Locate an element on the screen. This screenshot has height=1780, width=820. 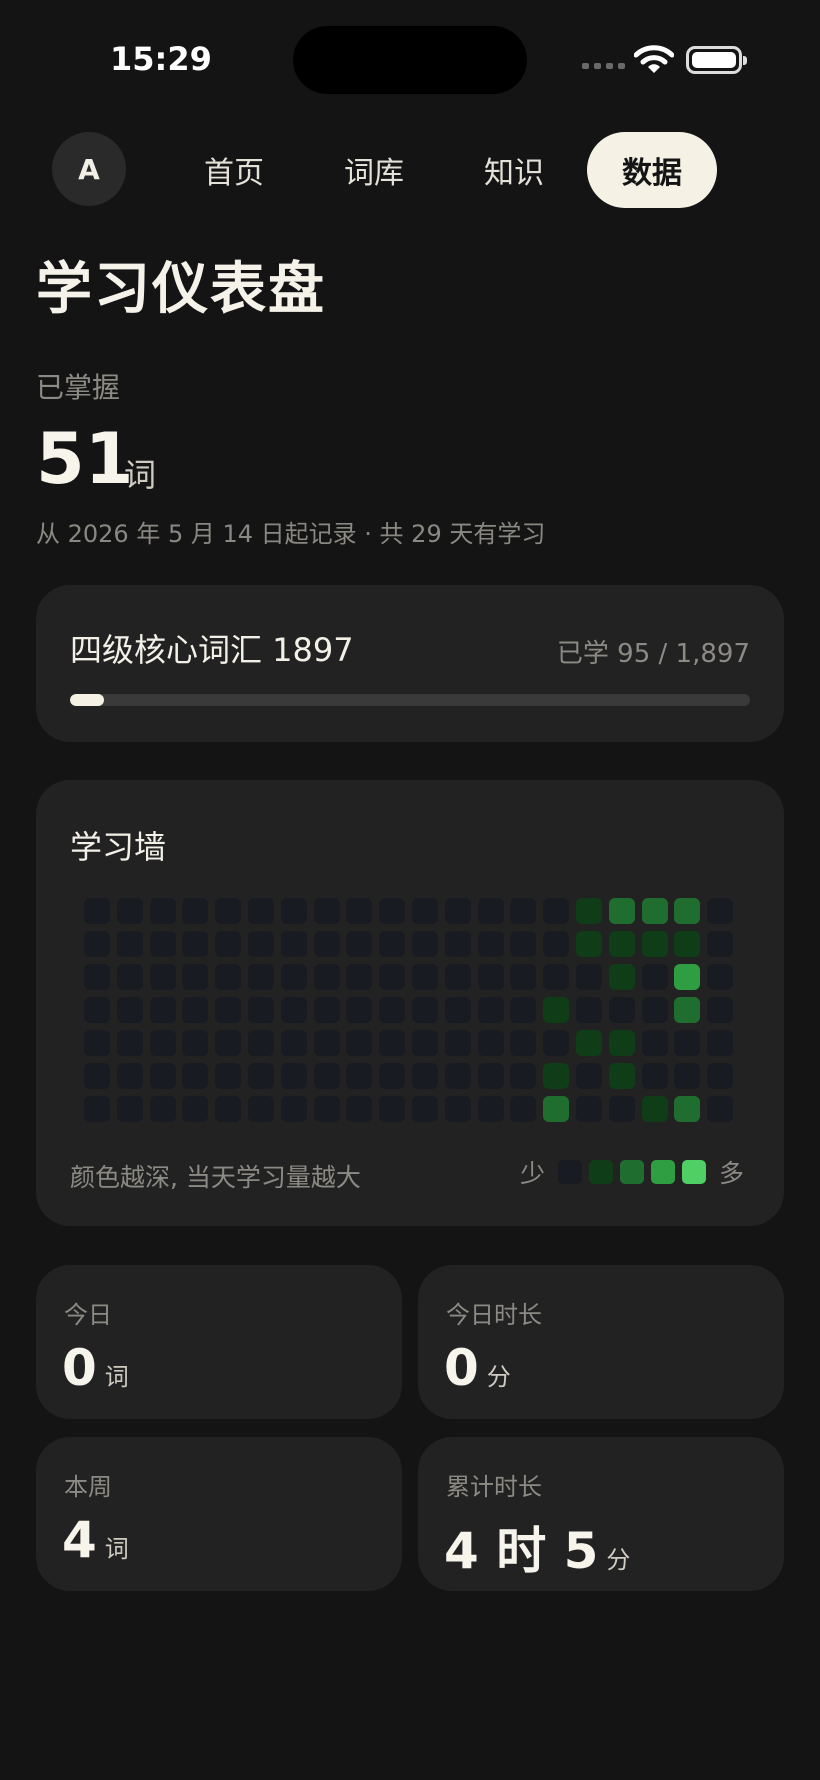
battery-icon is located at coordinates (716, 60).